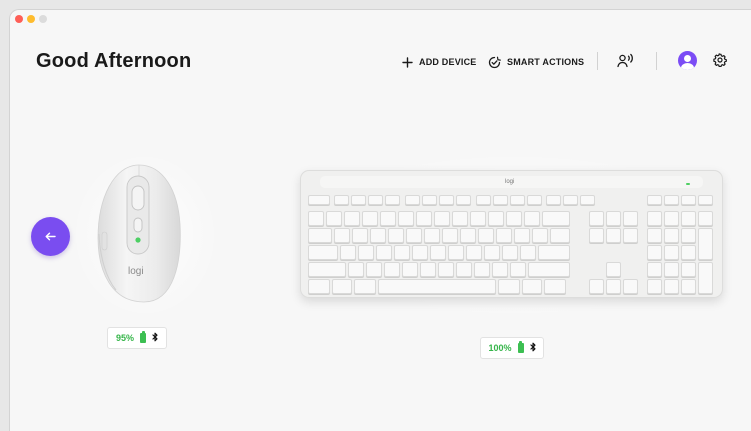  I want to click on page-title: Good Afternoon, so click(114, 61).